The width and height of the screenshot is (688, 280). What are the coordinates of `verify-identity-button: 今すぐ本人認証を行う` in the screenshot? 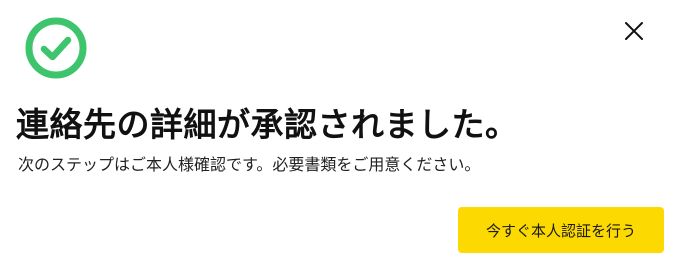 It's located at (561, 230).